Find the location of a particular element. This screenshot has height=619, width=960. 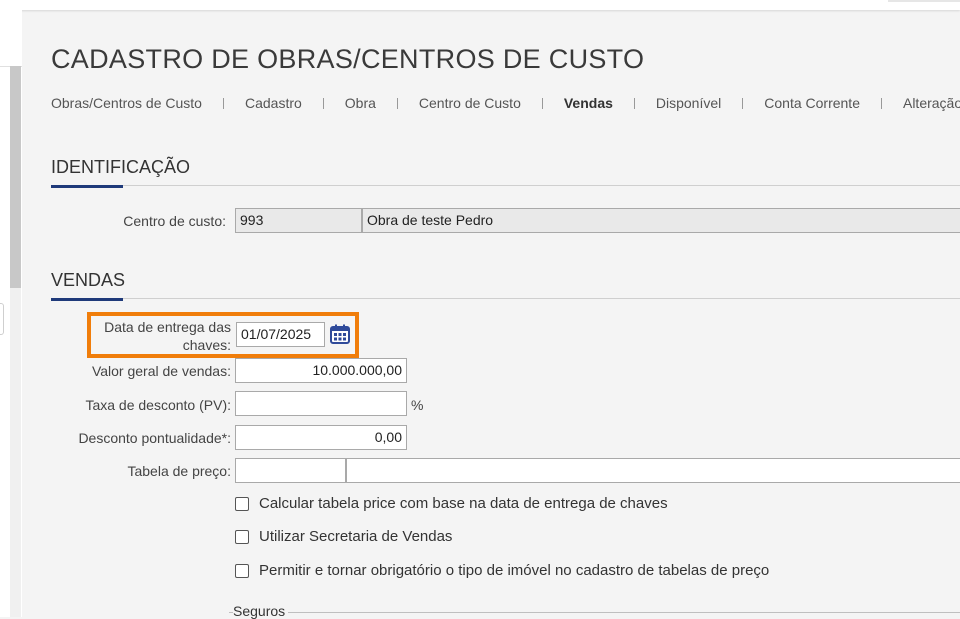

scrollbar-thumb is located at coordinates (15, 177).